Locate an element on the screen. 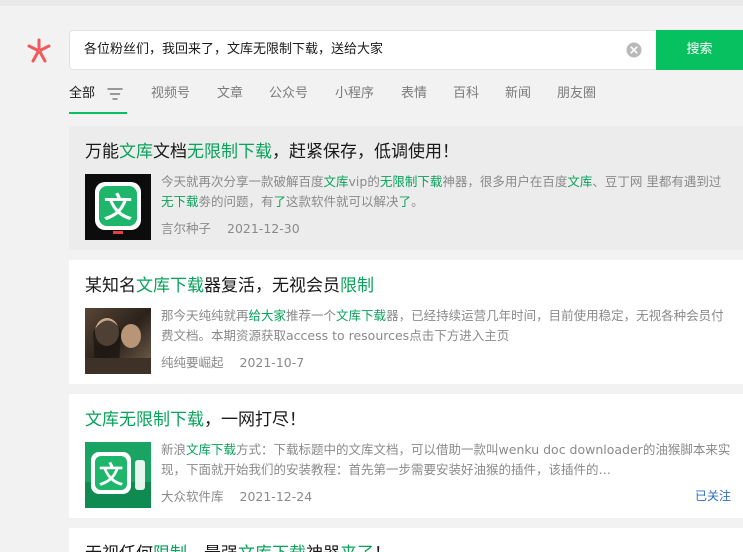 Image resolution: width=743 pixels, height=552 pixels. search-tabs: 全部 视频号 文章 公众号 小程序 表情 百科 新闻 朋友圈 is located at coordinates (406, 99).